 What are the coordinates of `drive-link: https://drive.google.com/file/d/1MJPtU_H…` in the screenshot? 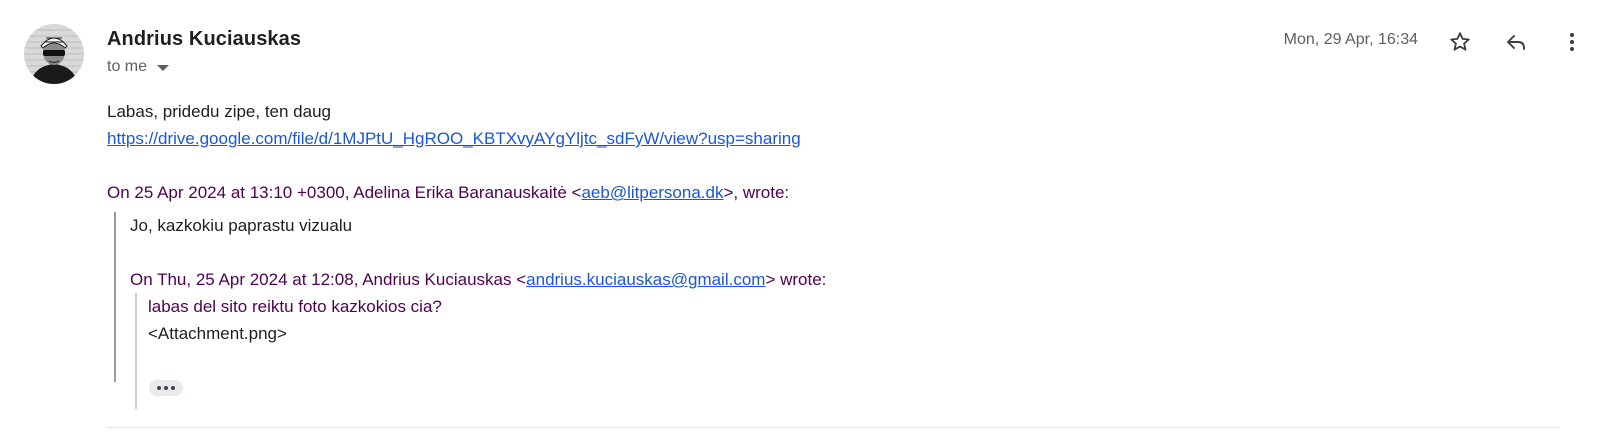 It's located at (454, 138).